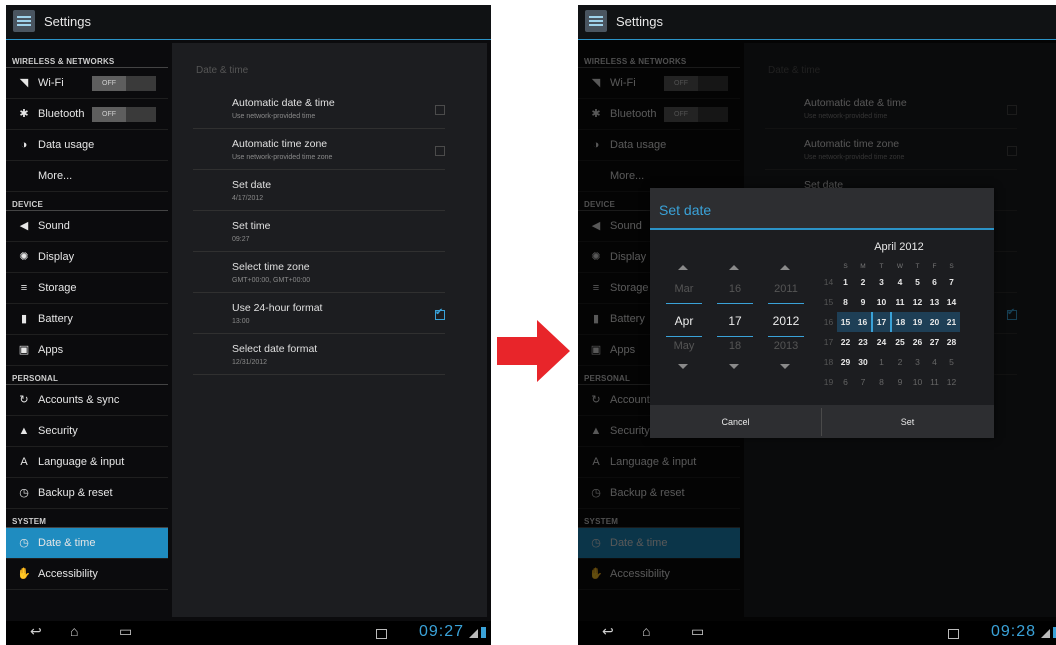 This screenshot has height=645, width=1056. I want to click on sidebar-item-storage: ≡ Storage, so click(87, 288).